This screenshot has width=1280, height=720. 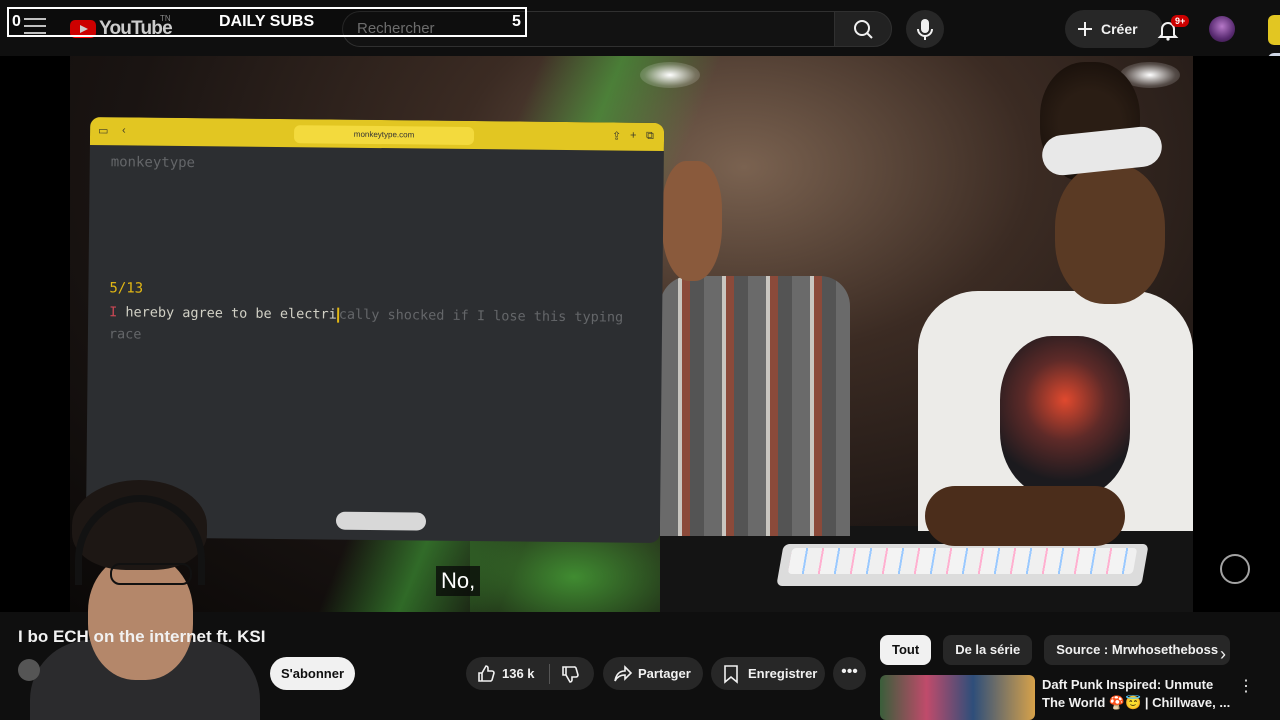 What do you see at coordinates (142, 636) in the screenshot?
I see `video-title: I bo ECH on the internet ft. KSI` at bounding box center [142, 636].